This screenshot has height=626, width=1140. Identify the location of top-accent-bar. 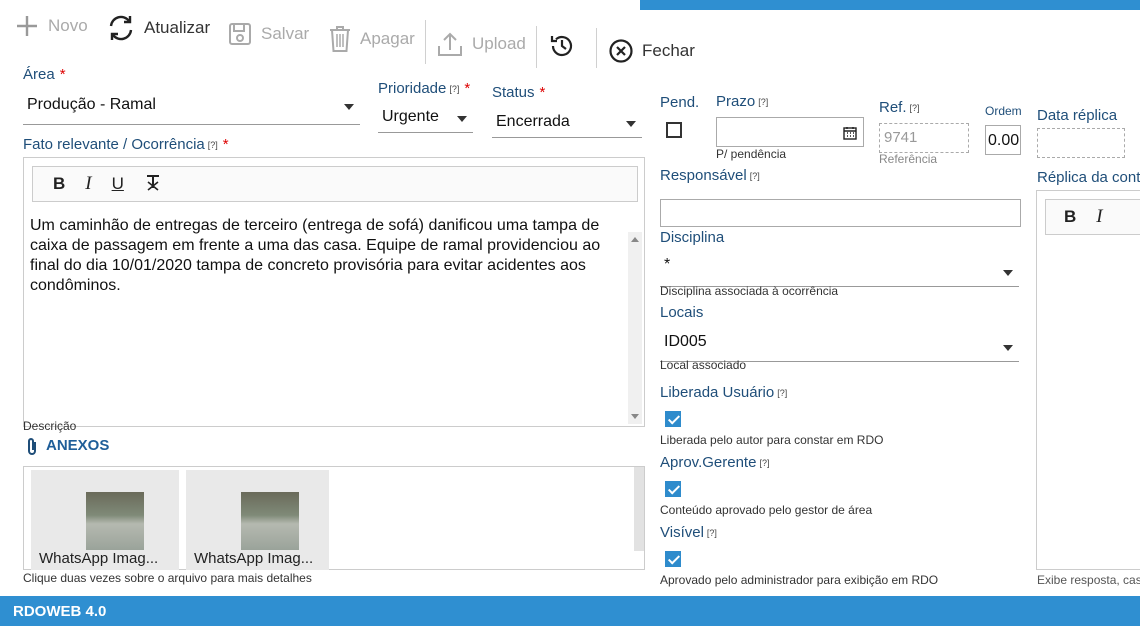
(890, 5).